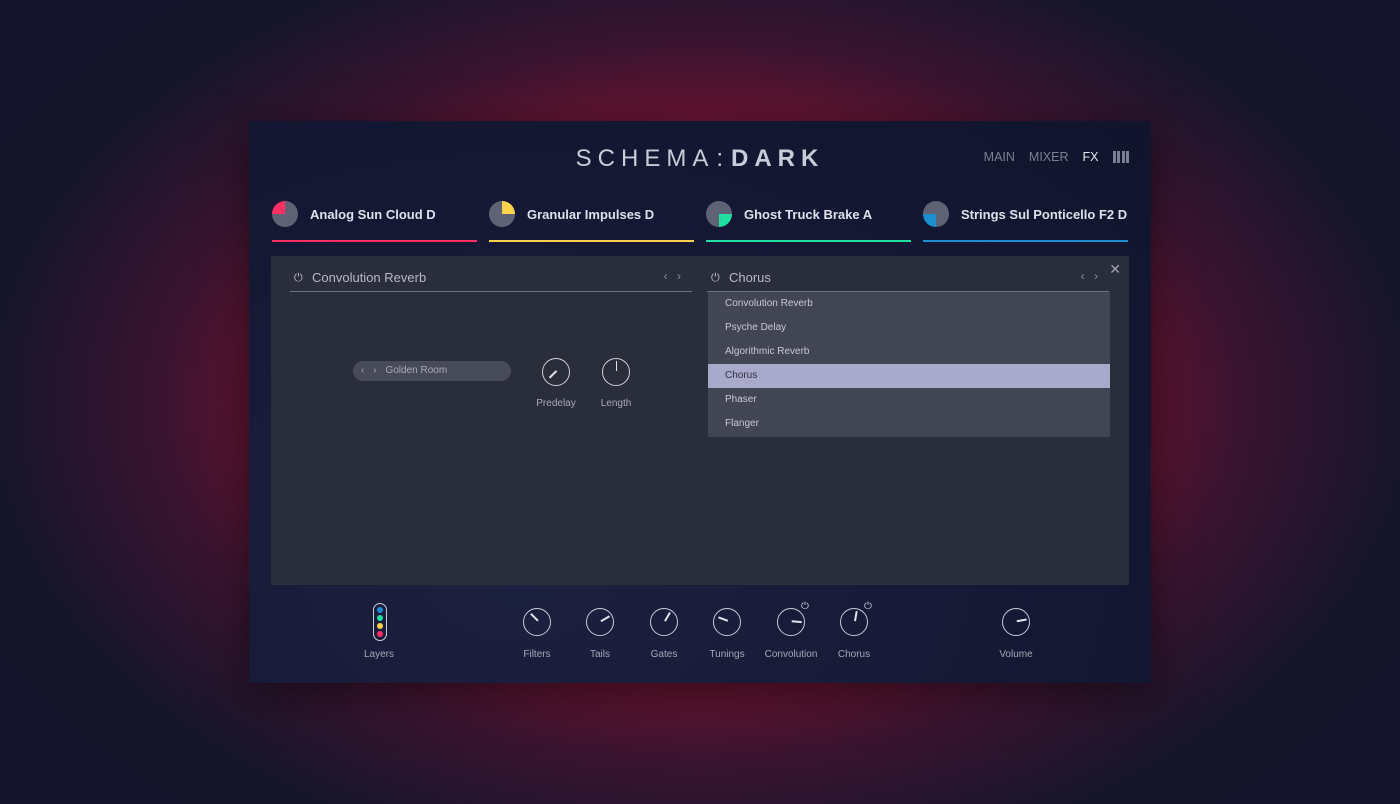  Describe the element at coordinates (1049, 157) in the screenshot. I see `nav-mixer: MIXER` at that location.